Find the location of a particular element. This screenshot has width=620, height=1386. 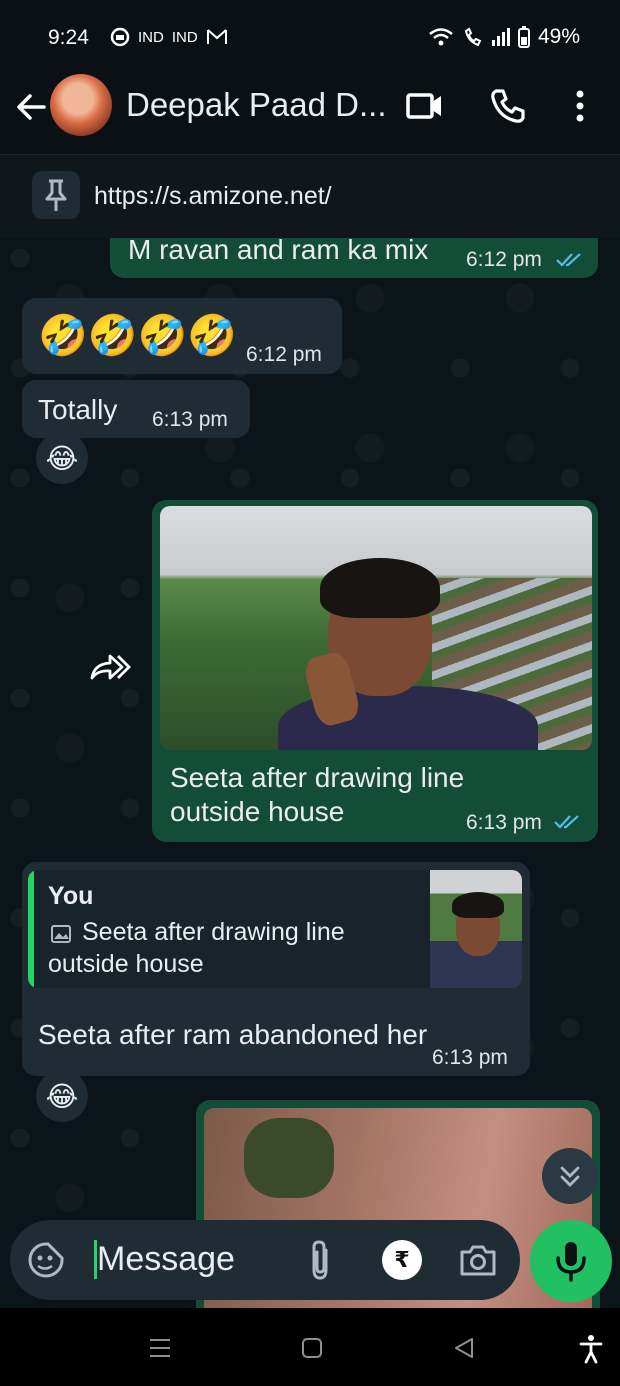

gmail-icon is located at coordinates (216, 36).